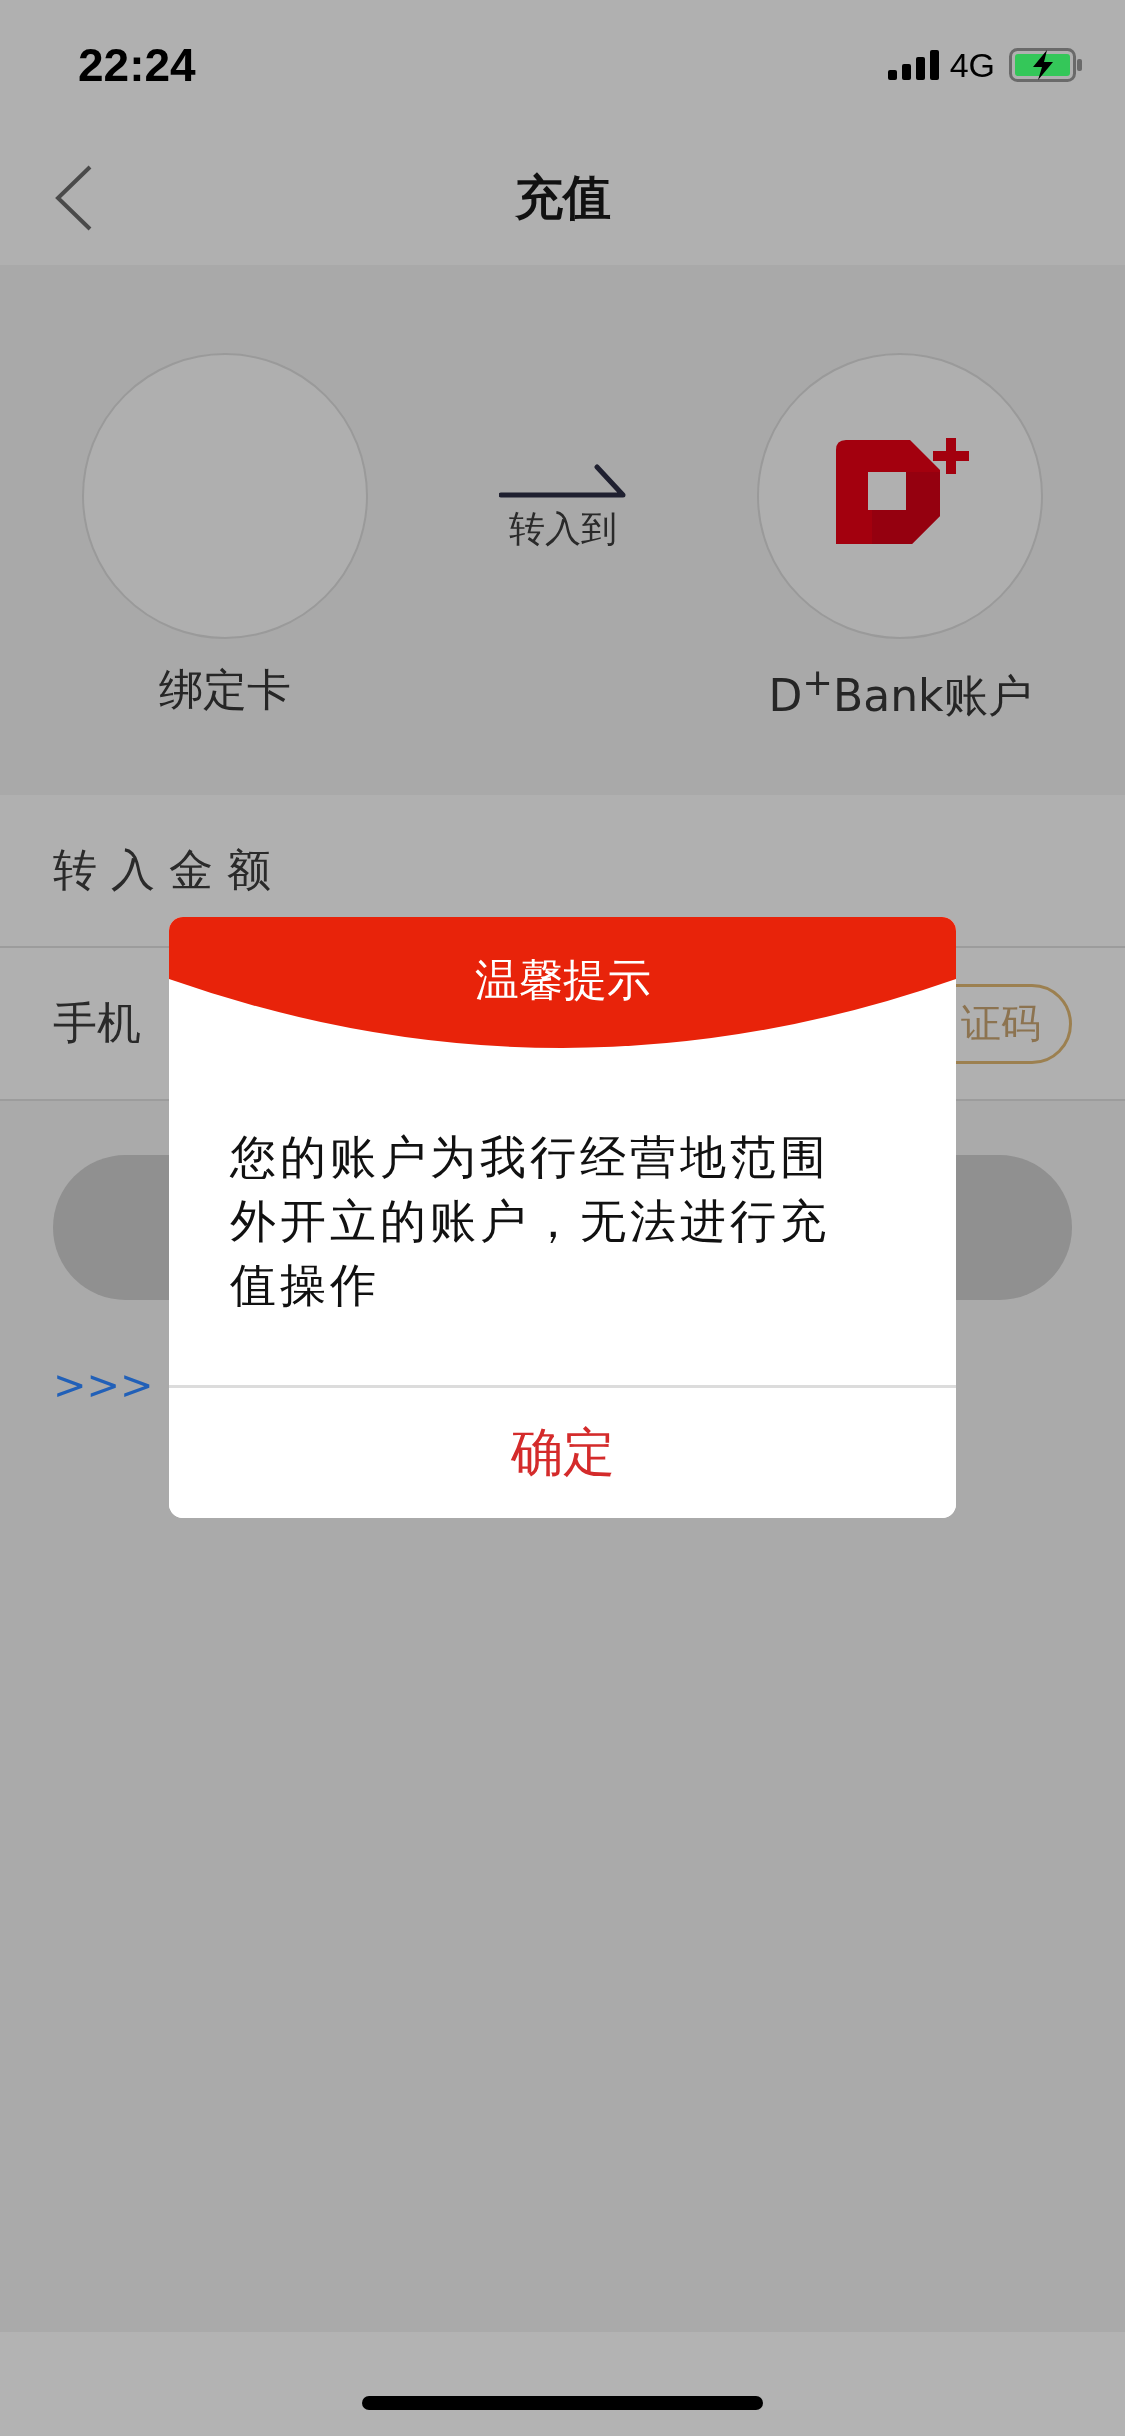 Image resolution: width=1125 pixels, height=2436 pixels. Describe the element at coordinates (162, 870) in the screenshot. I see `amount-label: 转 入 金 额` at that location.